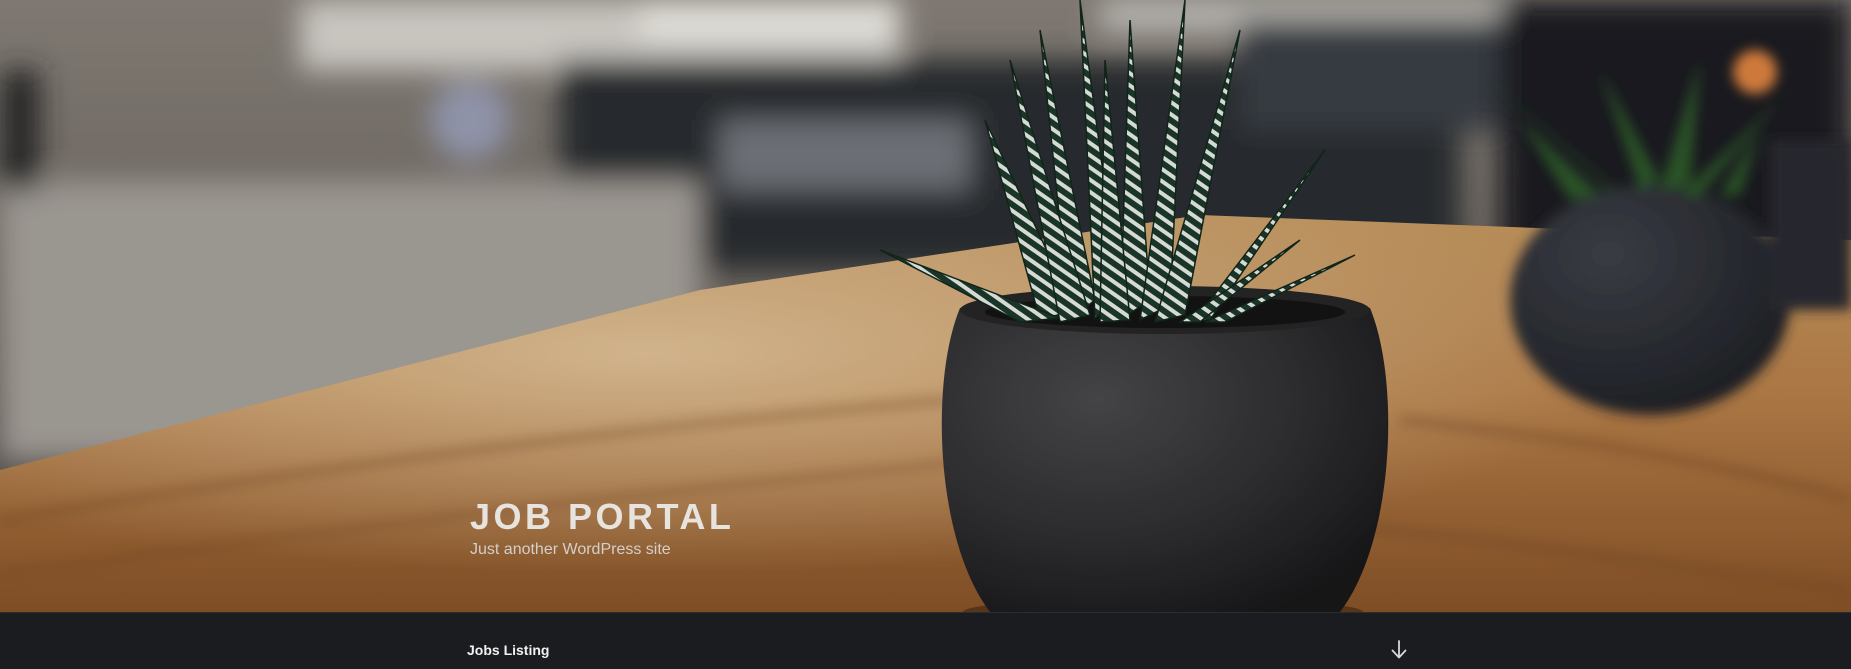 The image size is (1851, 669). Describe the element at coordinates (508, 650) in the screenshot. I see `nav-item-jobs-listing: Jobs Listing` at that location.